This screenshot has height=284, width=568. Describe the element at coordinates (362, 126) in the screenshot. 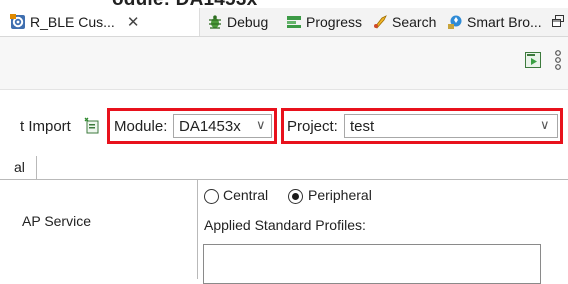

I see `project-value: test` at that location.